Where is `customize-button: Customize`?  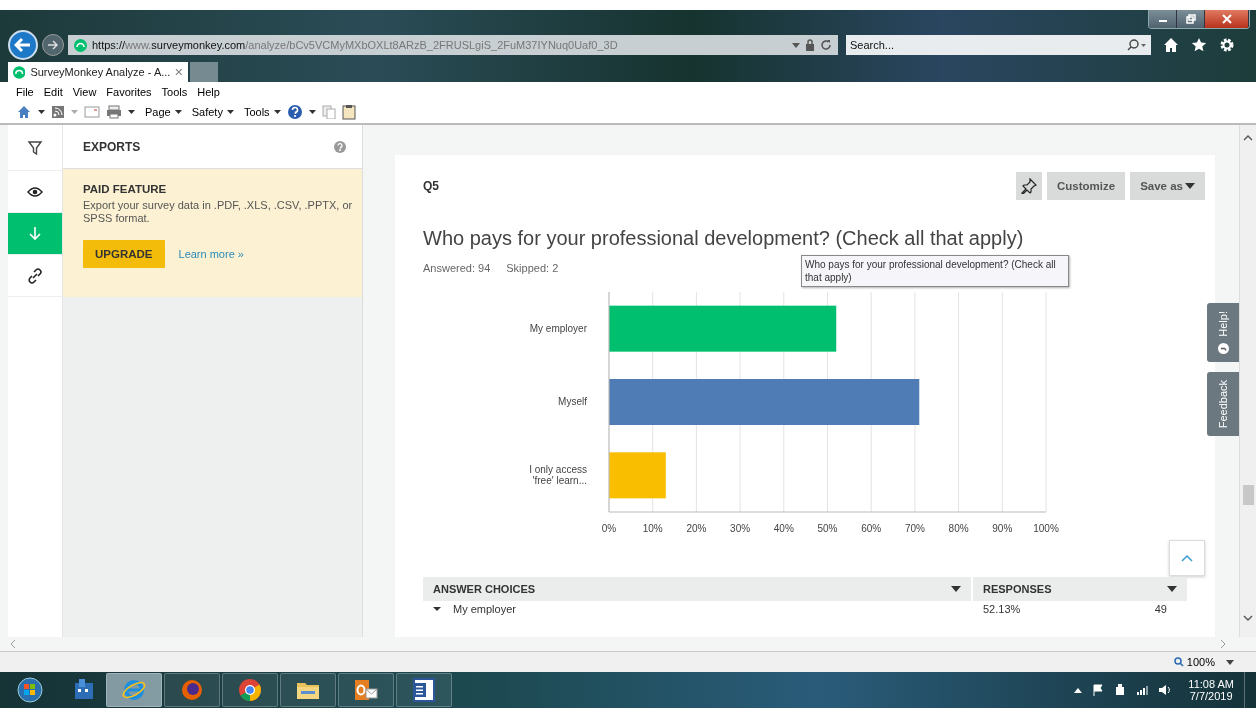
customize-button: Customize is located at coordinates (1086, 186).